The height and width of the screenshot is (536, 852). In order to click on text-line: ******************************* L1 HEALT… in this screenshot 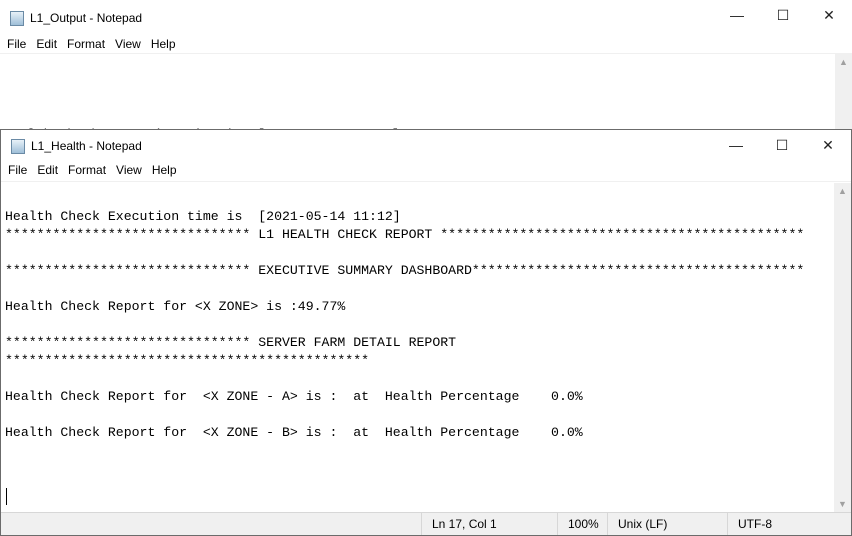, I will do `click(405, 234)`.